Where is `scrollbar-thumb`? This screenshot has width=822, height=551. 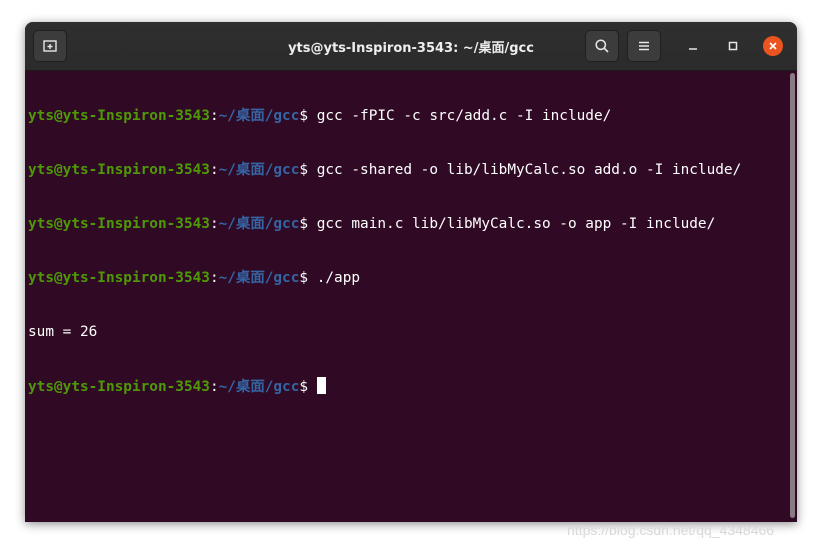
scrollbar-thumb is located at coordinates (792, 295).